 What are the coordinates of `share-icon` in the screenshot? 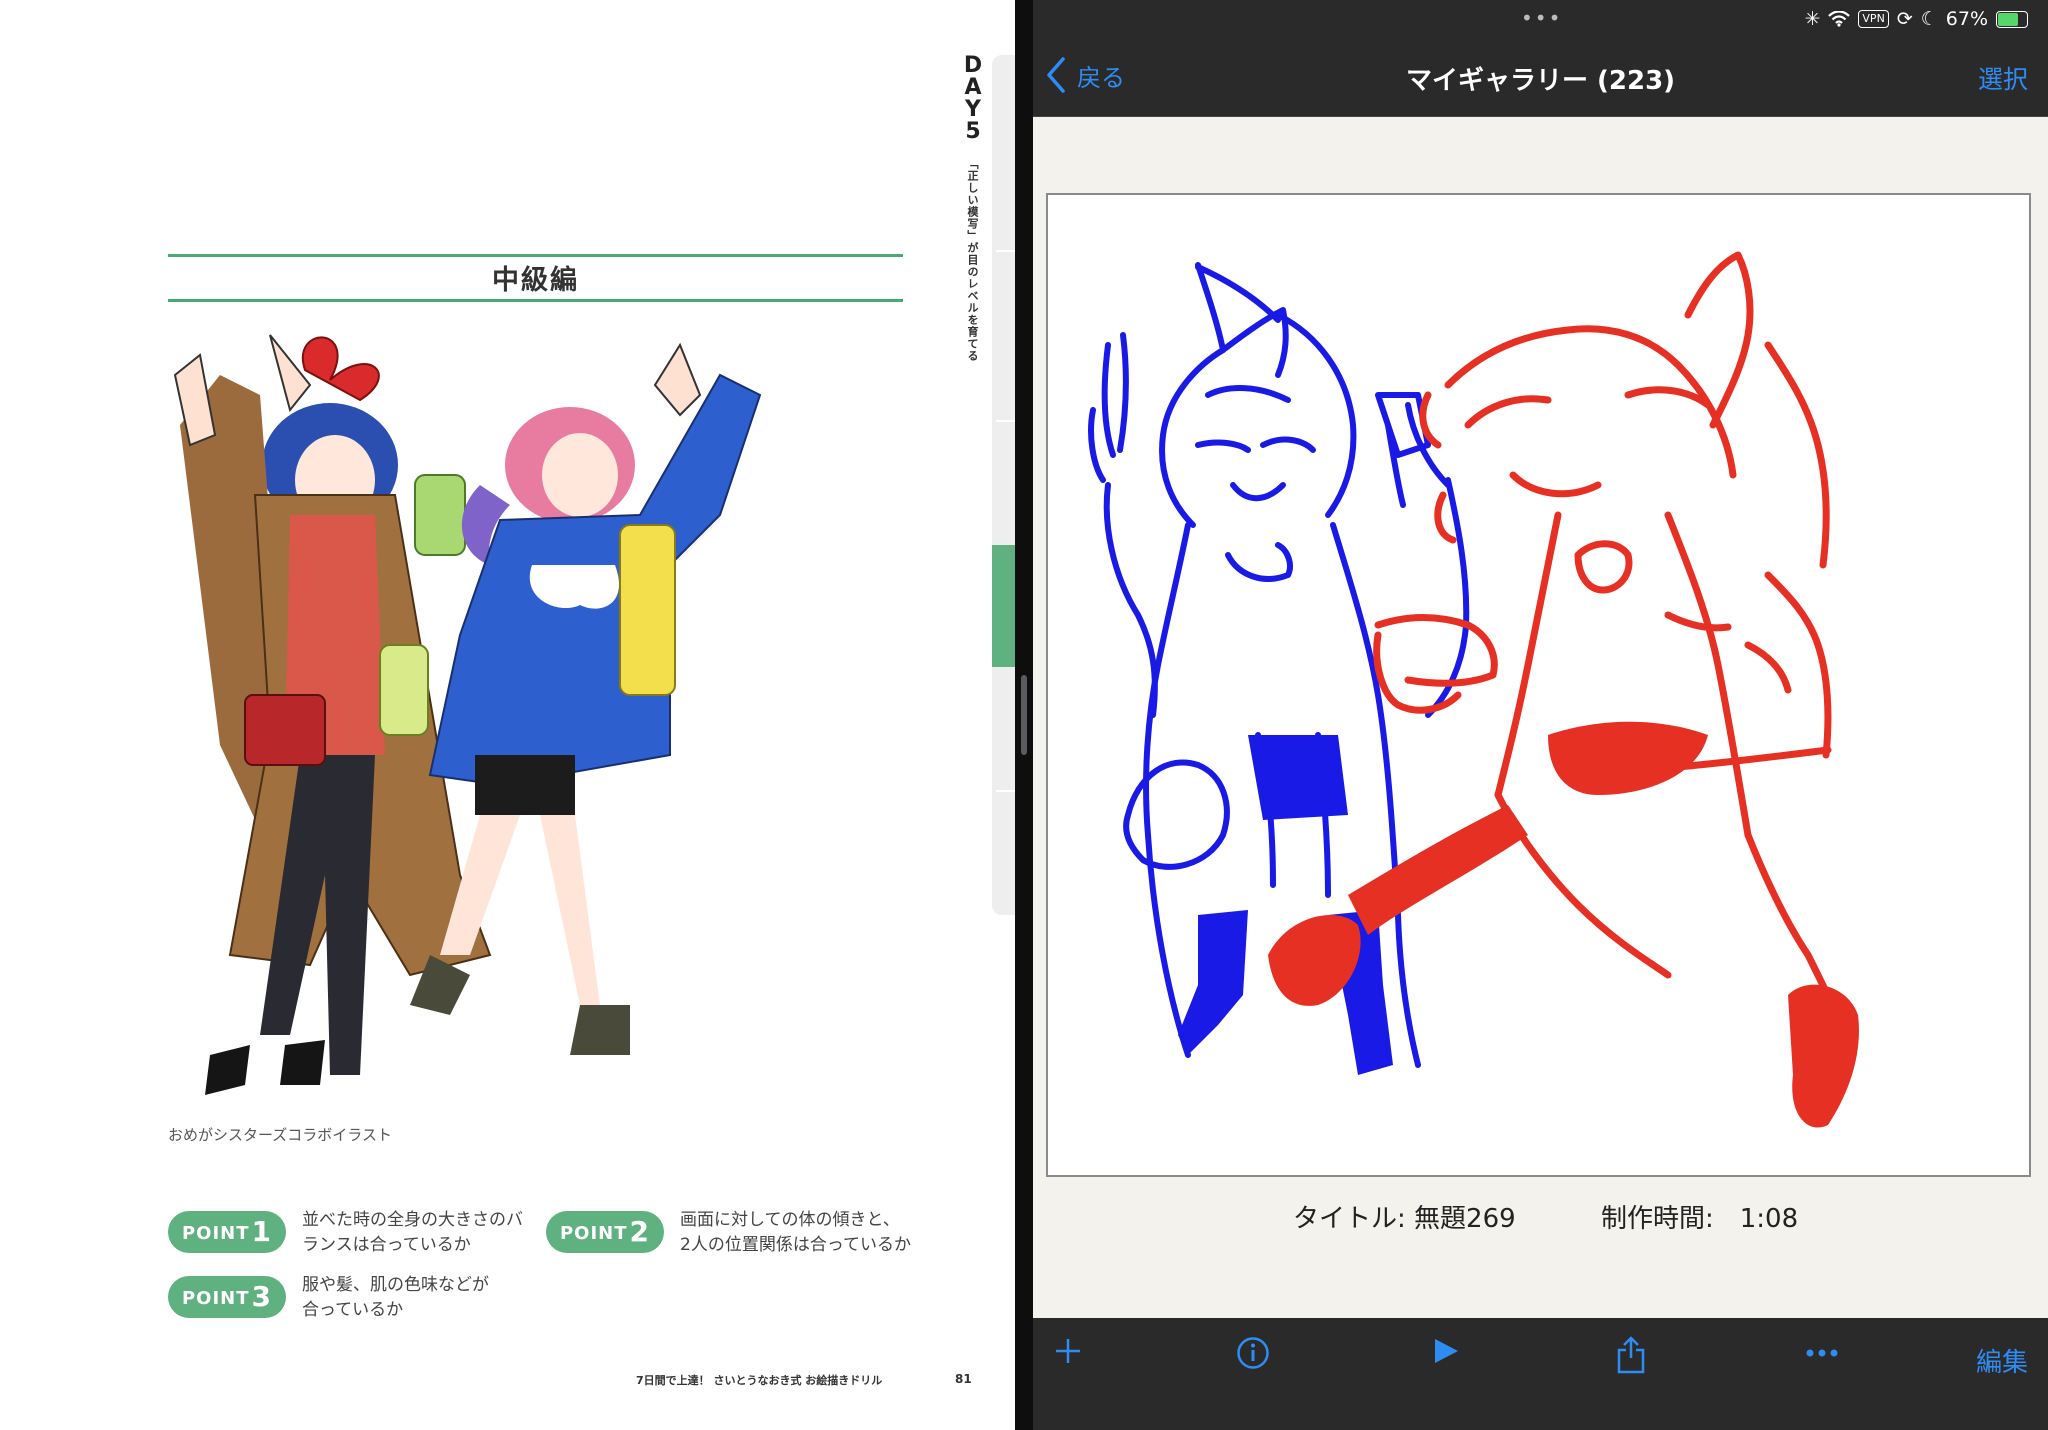 It's located at (1631, 1355).